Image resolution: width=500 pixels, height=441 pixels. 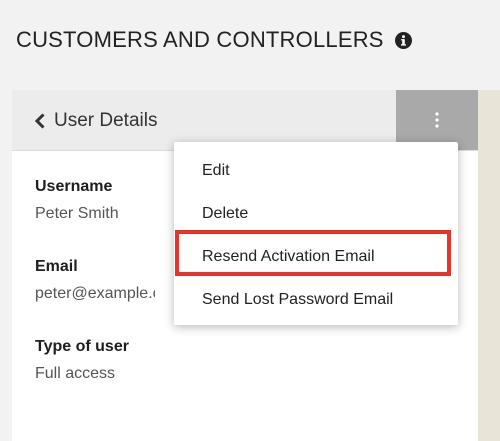 I want to click on vertical-ellipsis-icon, so click(x=437, y=120).